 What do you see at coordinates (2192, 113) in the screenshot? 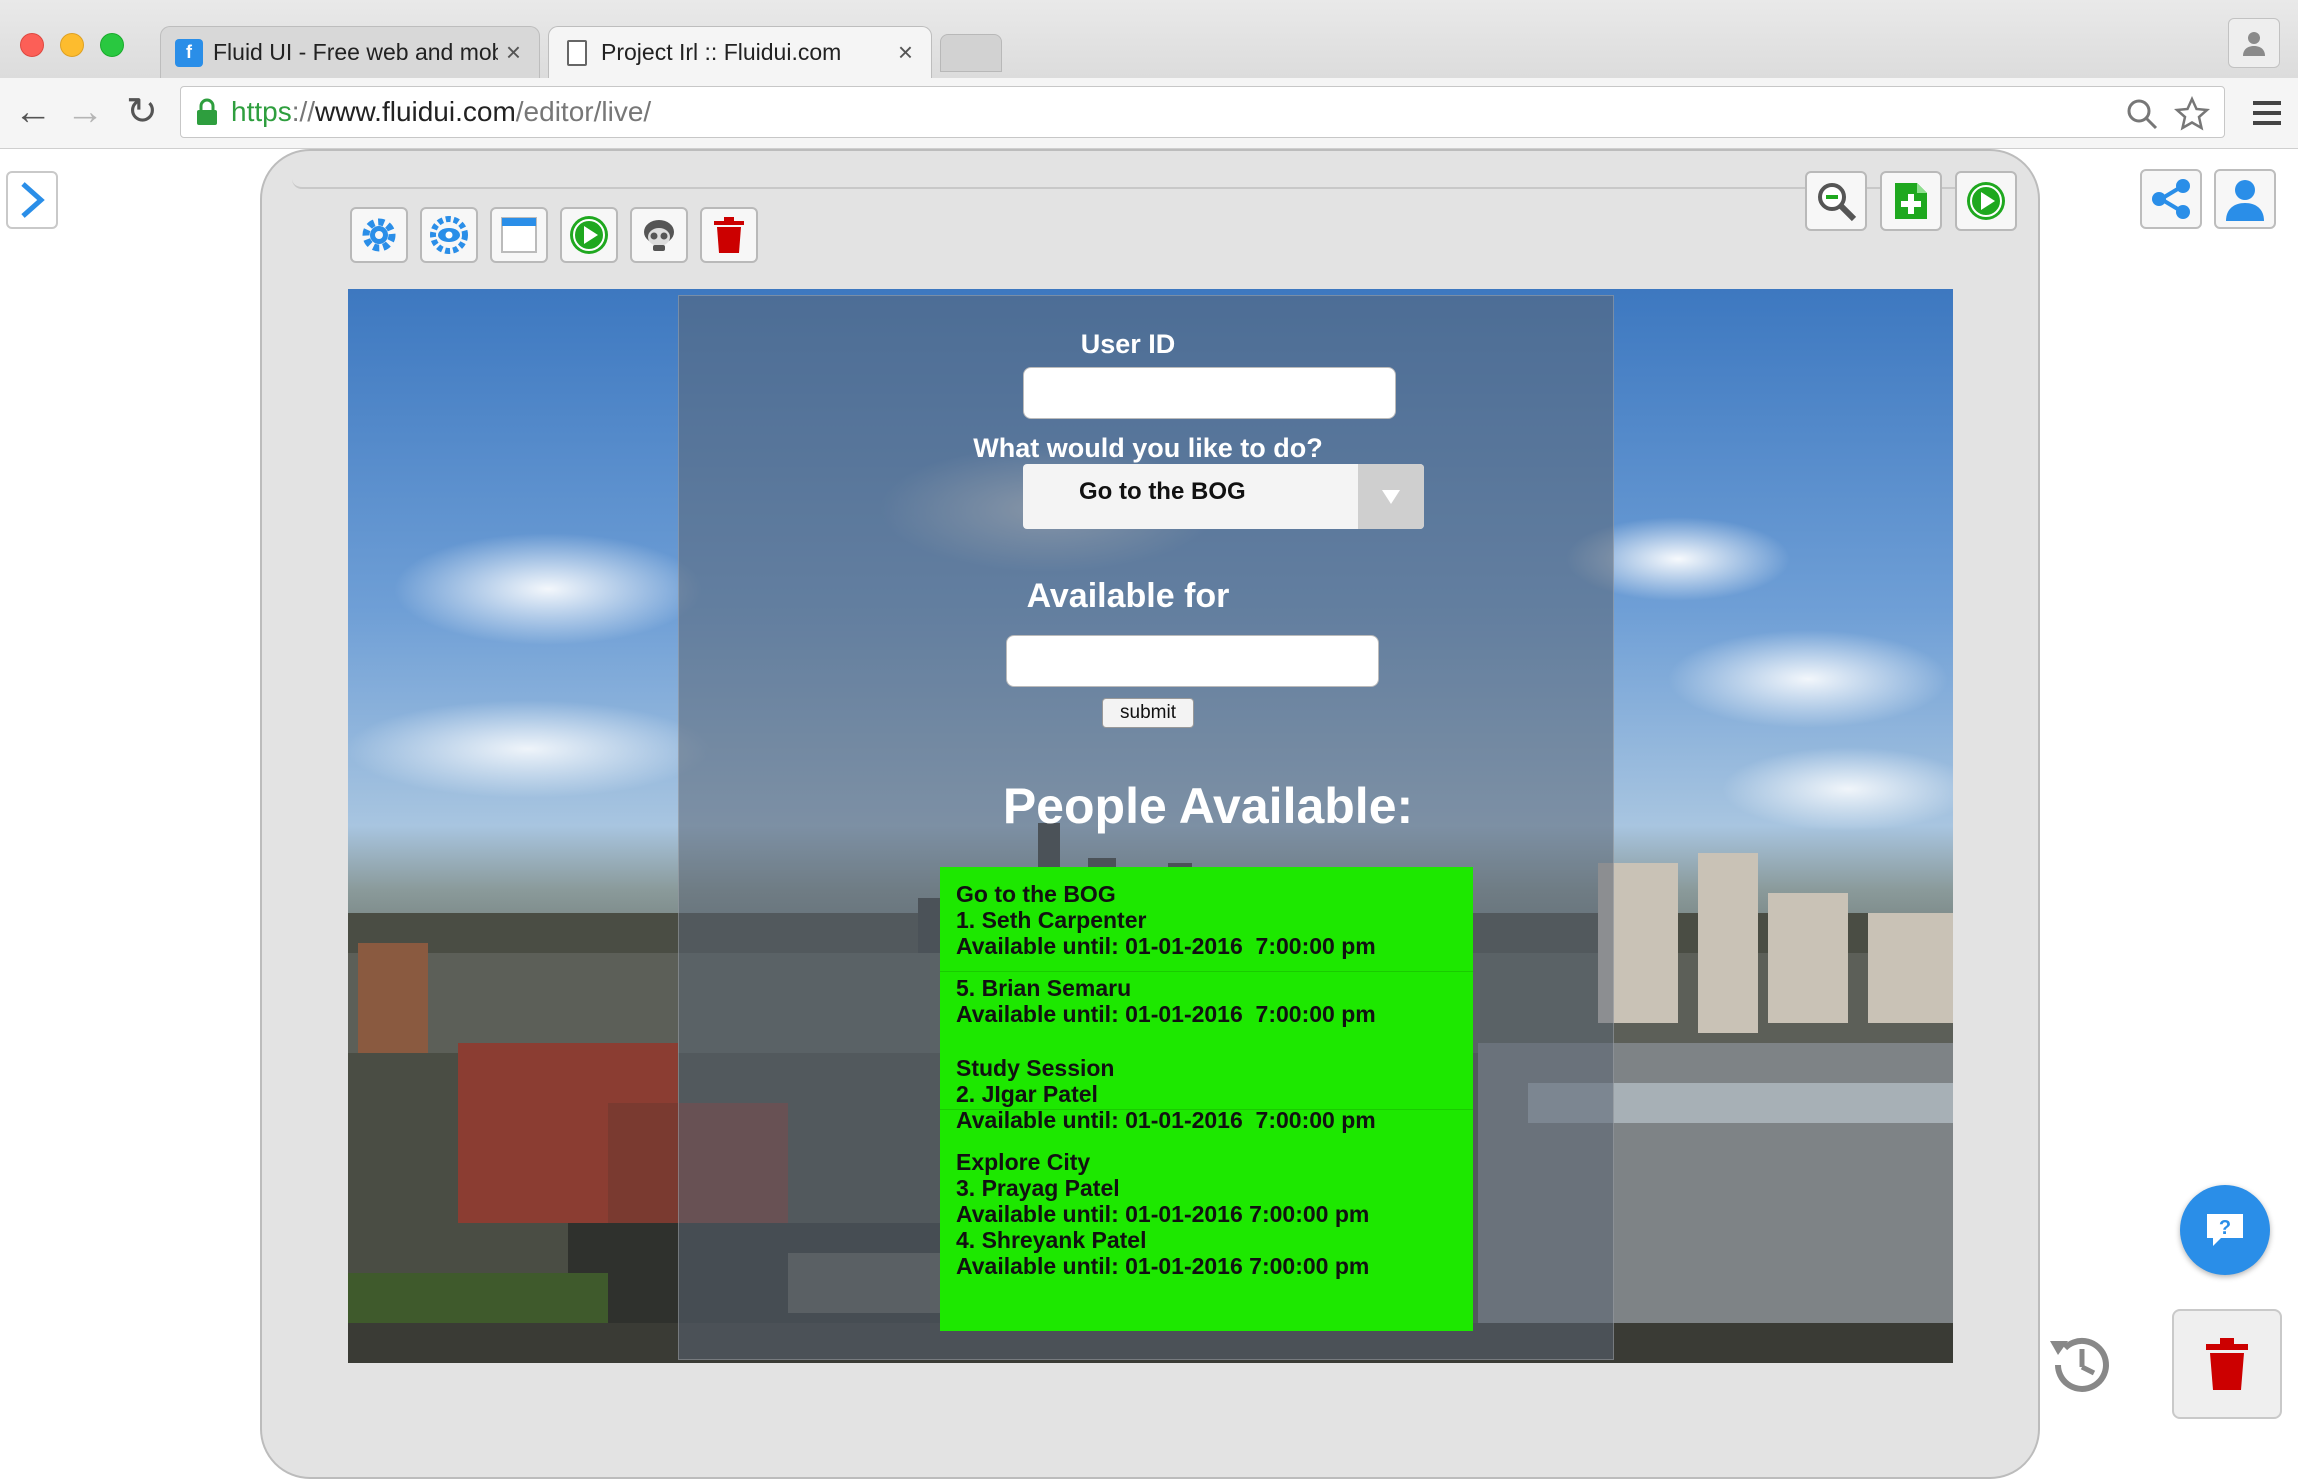
I see `bookmark-star-icon` at bounding box center [2192, 113].